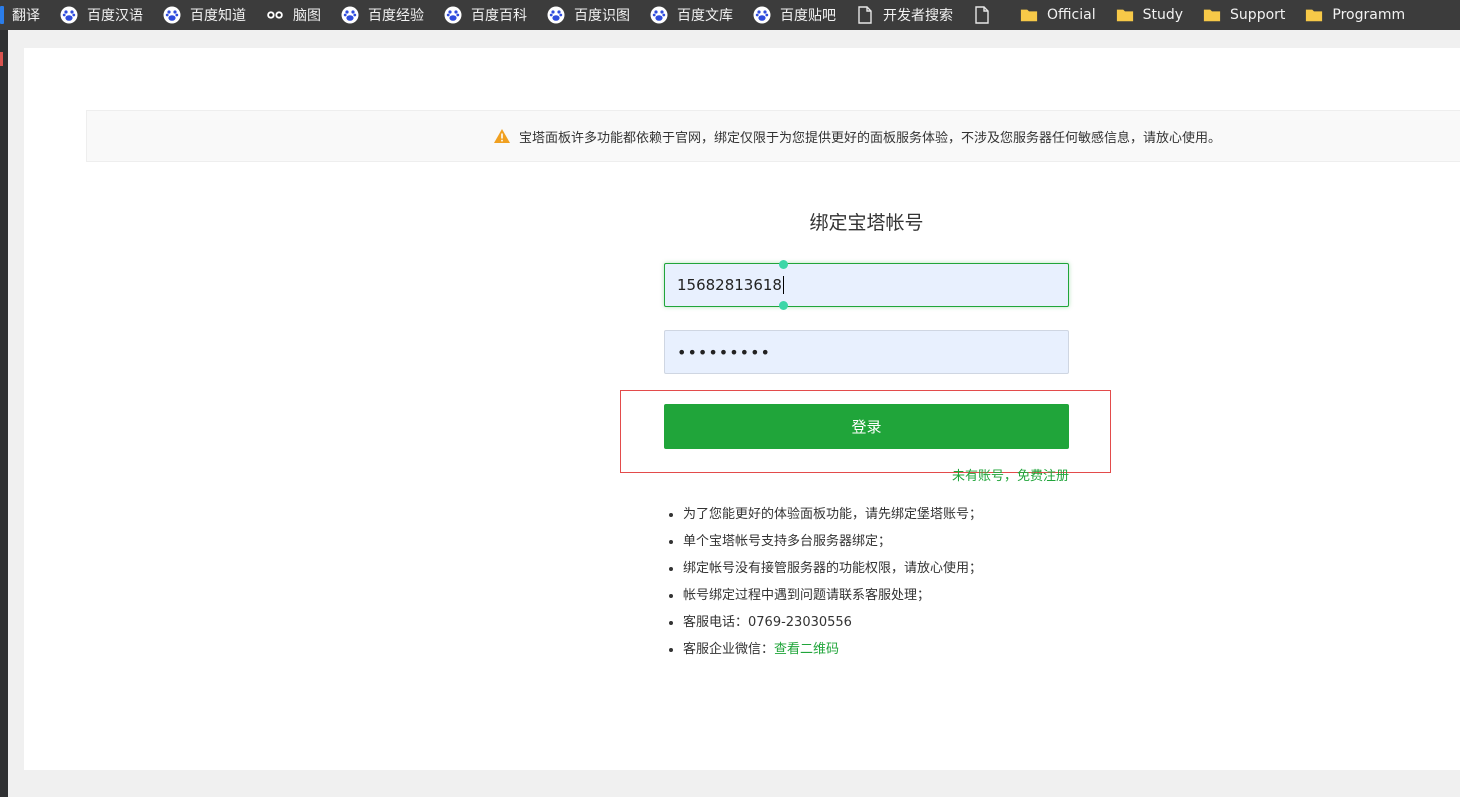 The height and width of the screenshot is (797, 1460). Describe the element at coordinates (729, 649) in the screenshot. I see `tip-text: 客服企业微信：` at that location.